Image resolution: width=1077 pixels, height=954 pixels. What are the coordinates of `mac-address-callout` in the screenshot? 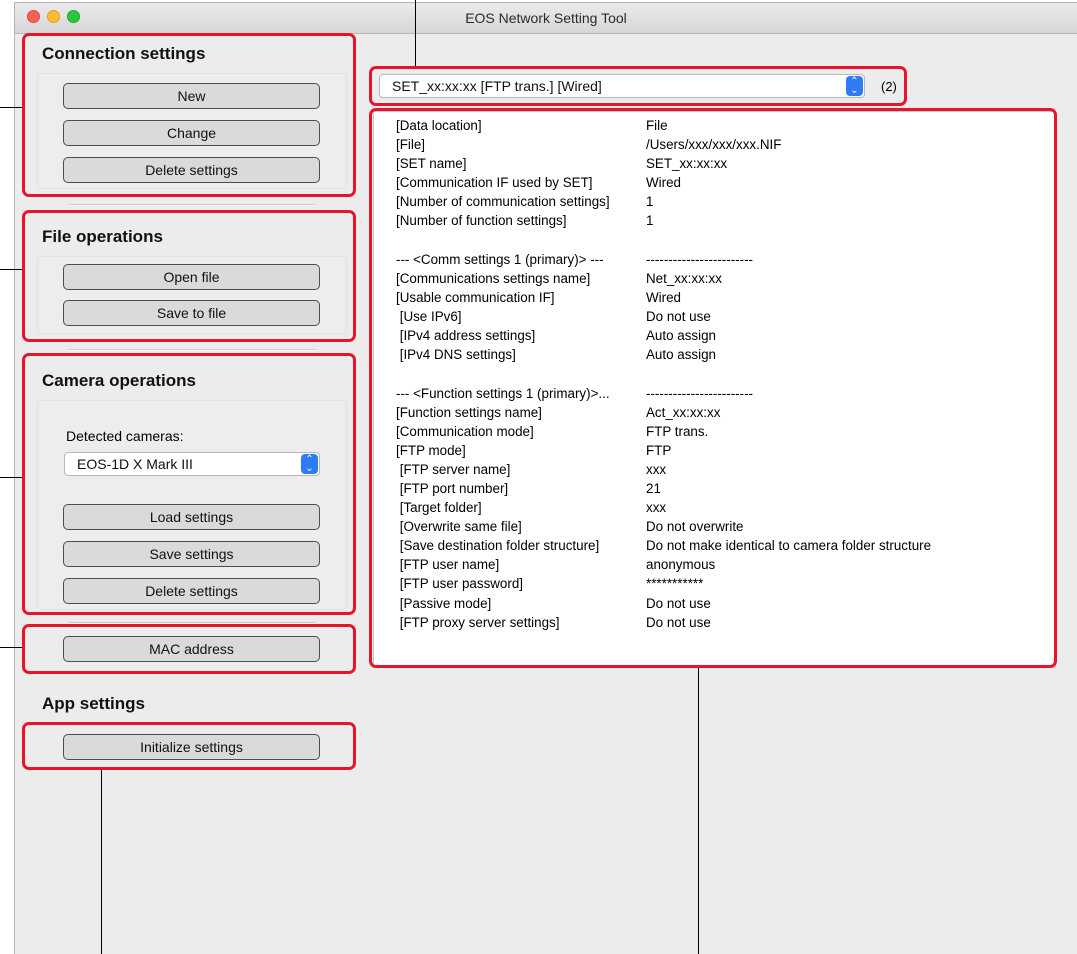 It's located at (189, 649).